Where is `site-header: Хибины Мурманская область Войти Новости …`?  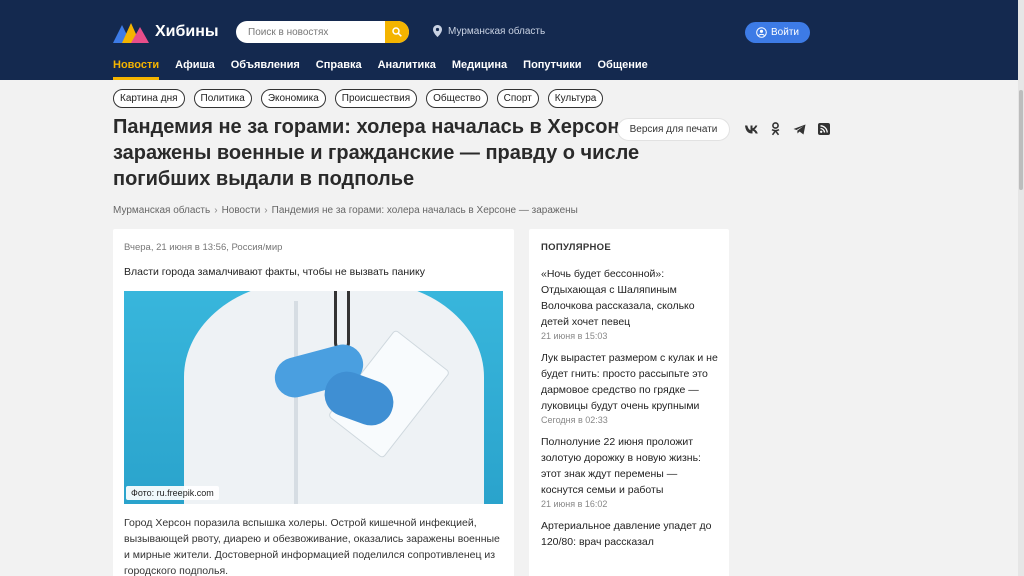 site-header: Хибины Мурманская область Войти Новости … is located at coordinates (509, 40).